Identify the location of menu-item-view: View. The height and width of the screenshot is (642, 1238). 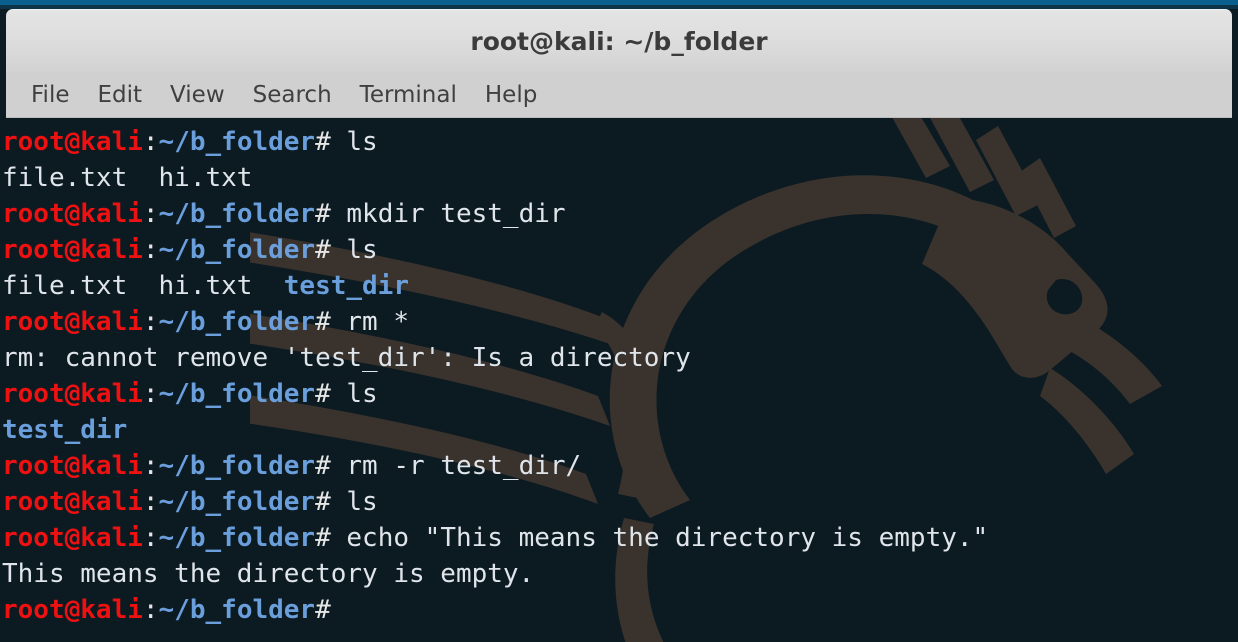
(197, 95).